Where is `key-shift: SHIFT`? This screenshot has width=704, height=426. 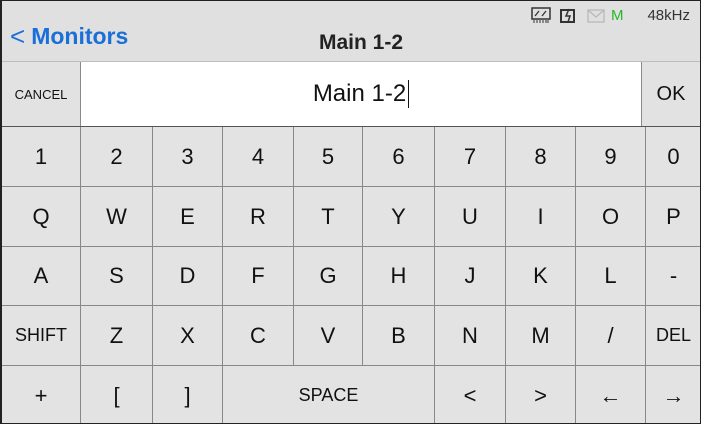 key-shift: SHIFT is located at coordinates (41, 335).